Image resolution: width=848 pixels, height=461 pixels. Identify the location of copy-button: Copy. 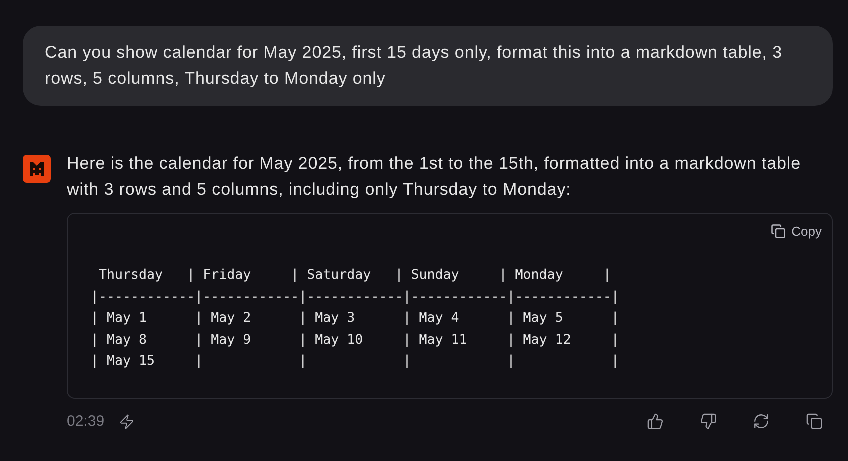
(796, 231).